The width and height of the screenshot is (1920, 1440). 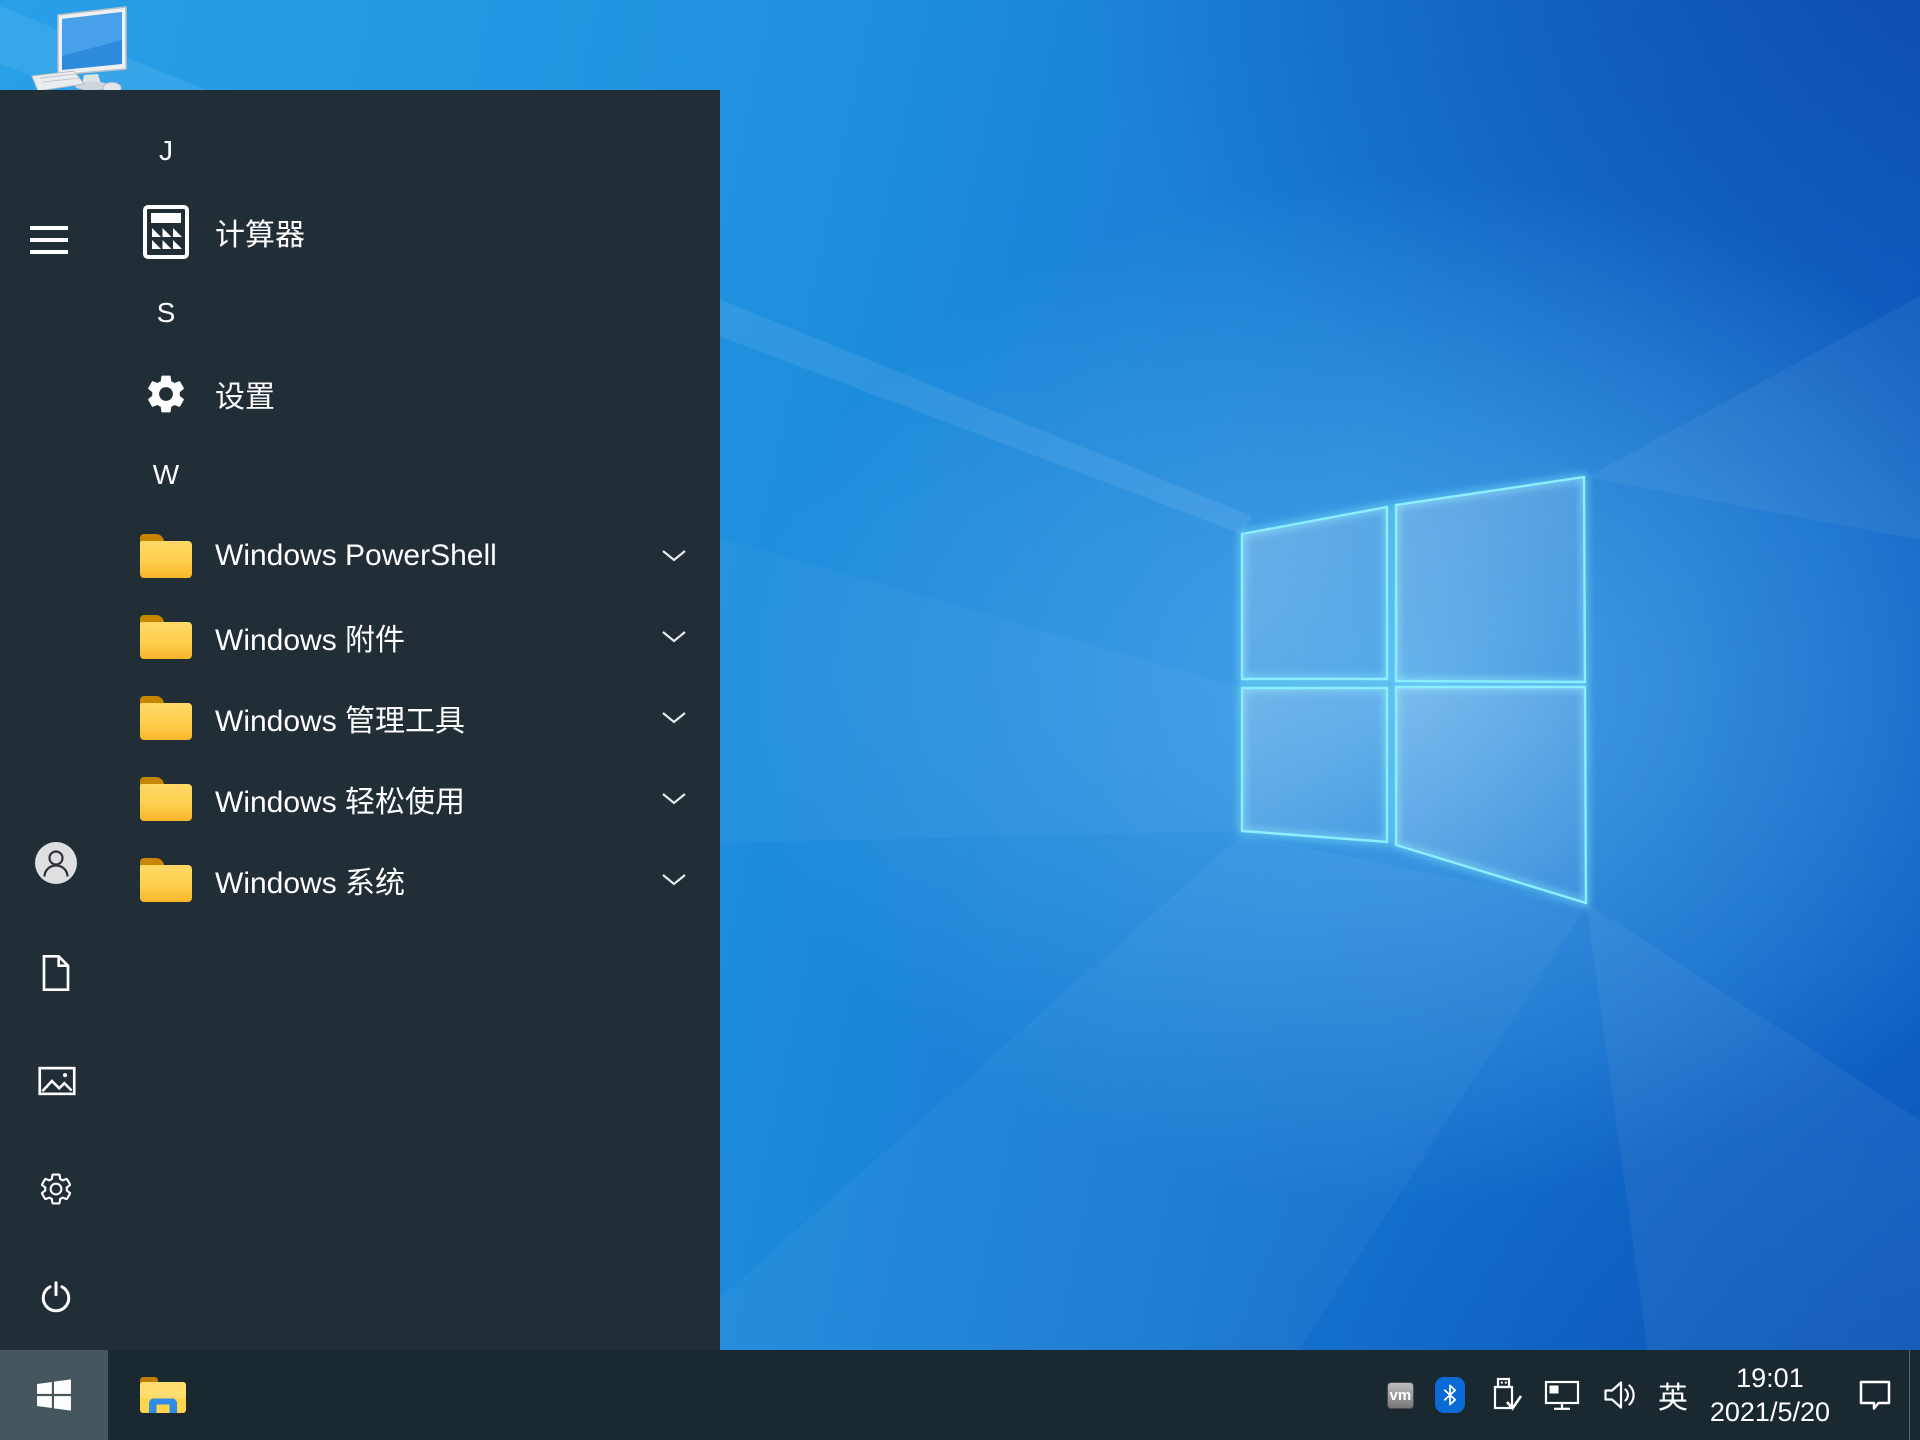 I want to click on usb-device-icon, so click(x=1507, y=1394).